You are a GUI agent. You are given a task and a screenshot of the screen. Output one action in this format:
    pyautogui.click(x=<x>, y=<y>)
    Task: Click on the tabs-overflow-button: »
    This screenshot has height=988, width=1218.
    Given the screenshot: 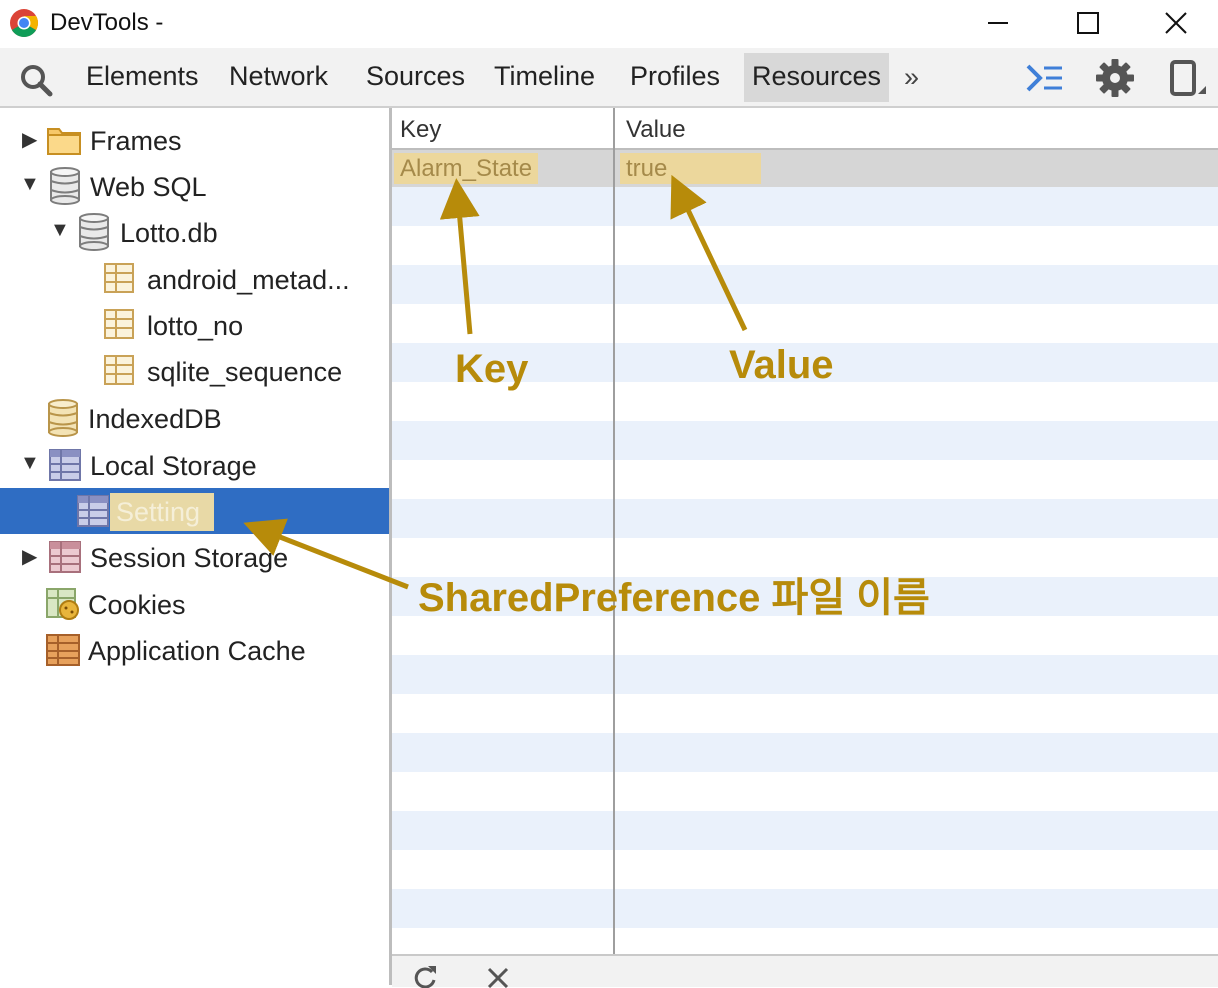 What is the action you would take?
    pyautogui.click(x=911, y=77)
    